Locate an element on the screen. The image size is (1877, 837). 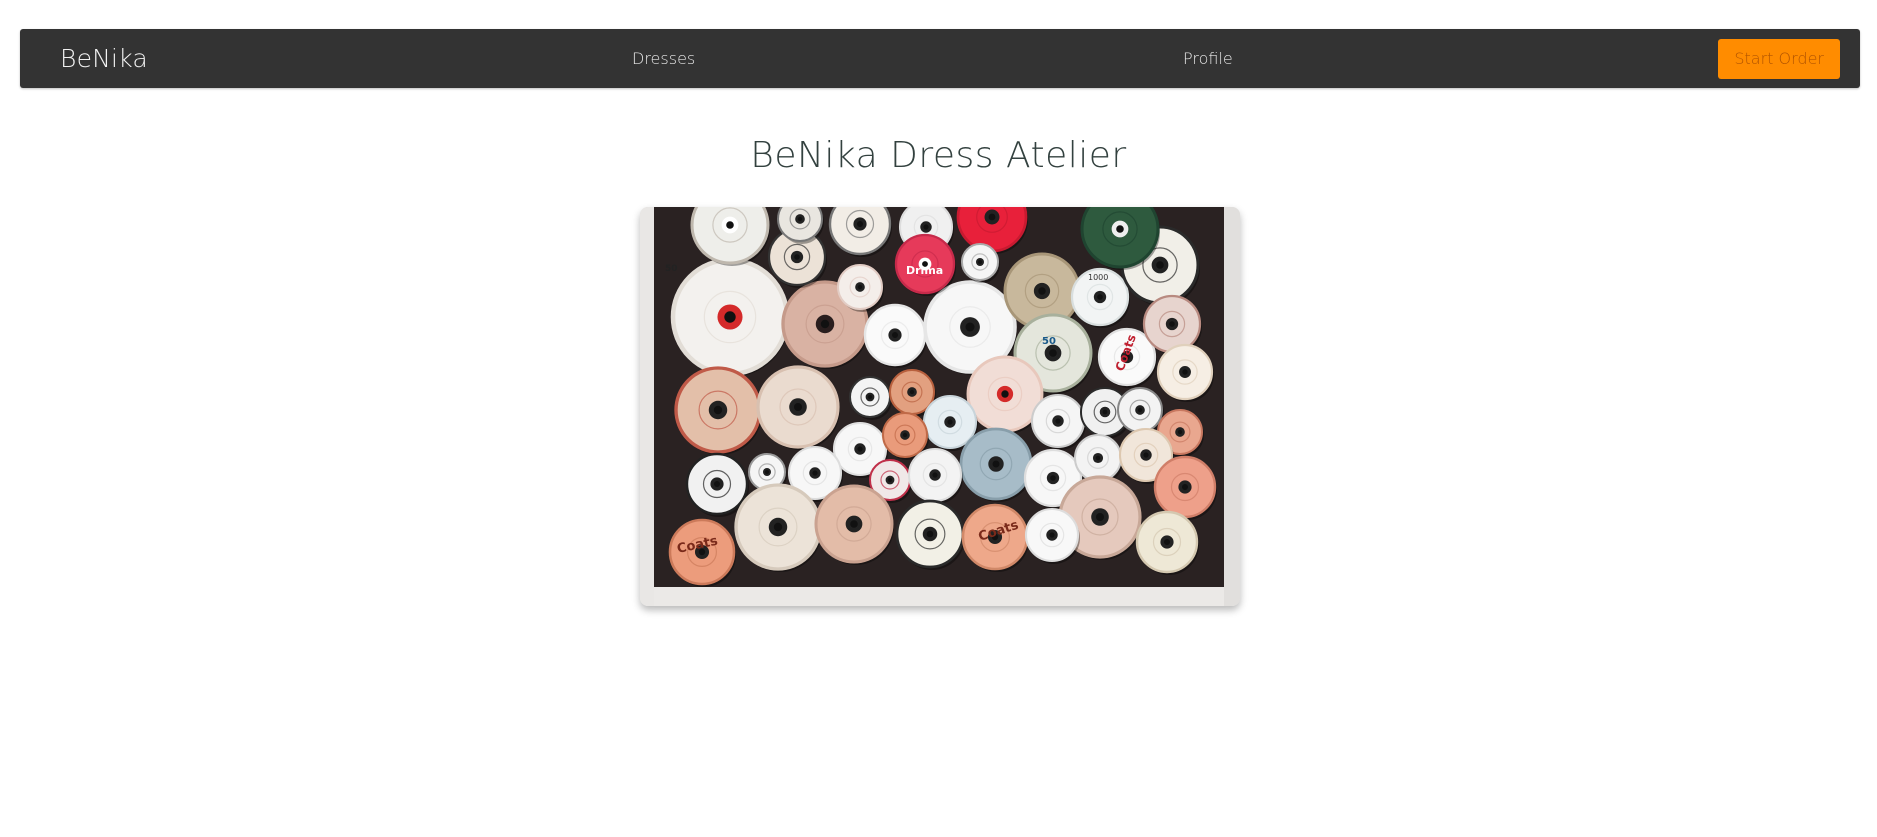
nav-link-profile: Profile is located at coordinates (1208, 58).